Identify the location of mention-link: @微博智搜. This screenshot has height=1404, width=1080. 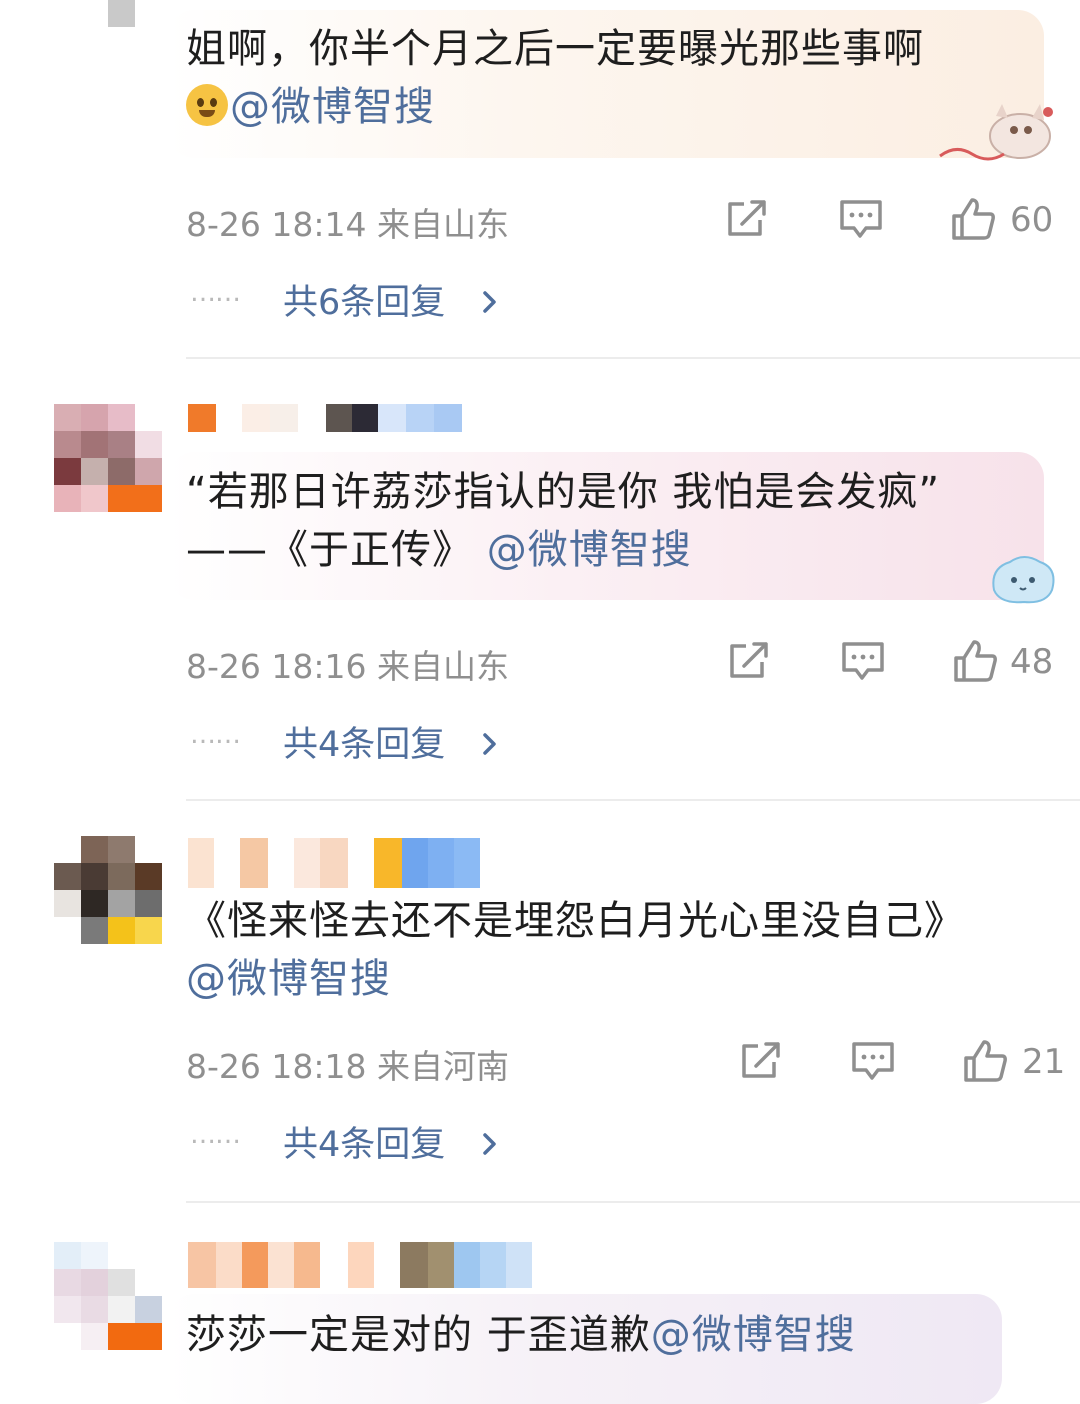
(753, 1335).